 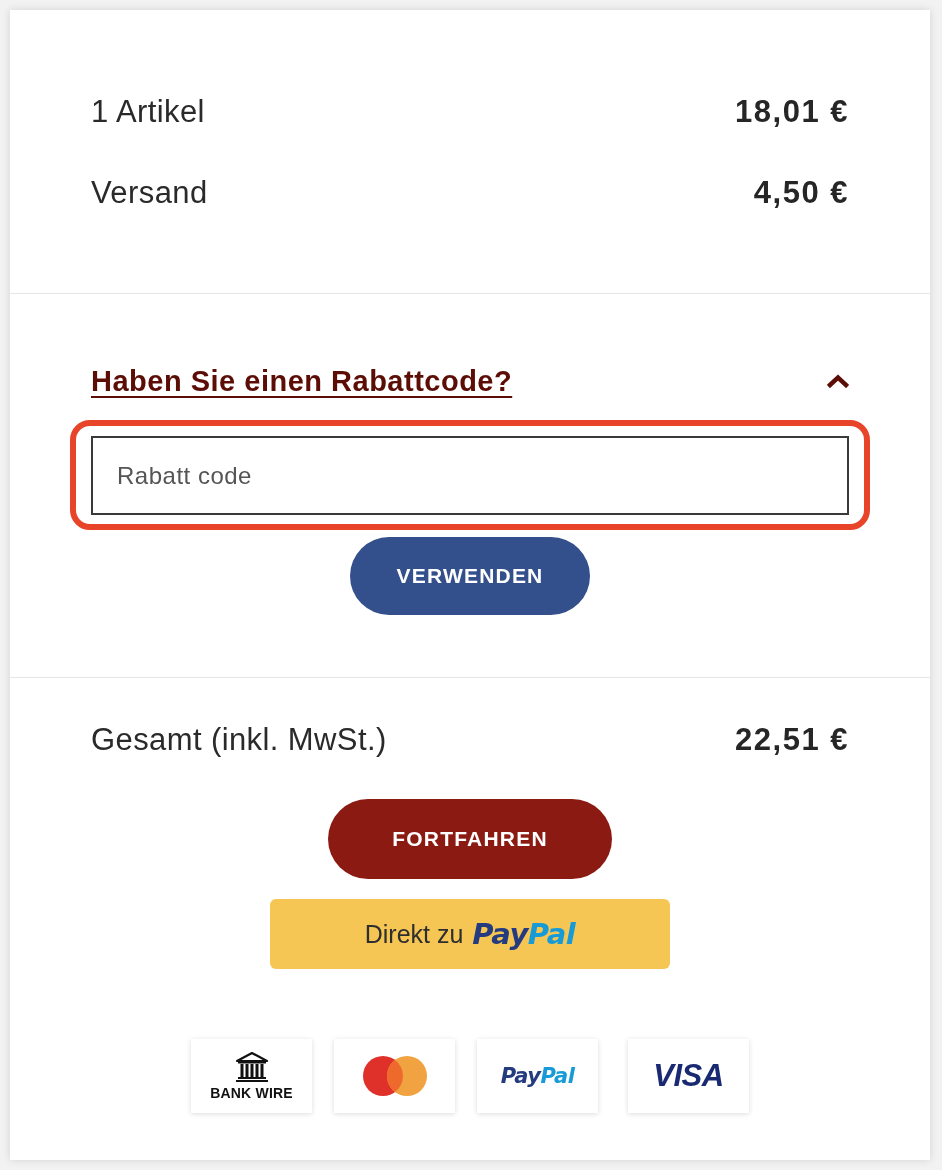 I want to click on paypal-logo: PayPal, so click(x=537, y=1076).